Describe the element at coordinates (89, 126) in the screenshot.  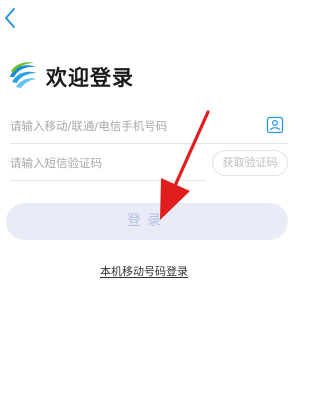
I see `phone-placeholder: 请输入移动/联通/电信手机号码` at that location.